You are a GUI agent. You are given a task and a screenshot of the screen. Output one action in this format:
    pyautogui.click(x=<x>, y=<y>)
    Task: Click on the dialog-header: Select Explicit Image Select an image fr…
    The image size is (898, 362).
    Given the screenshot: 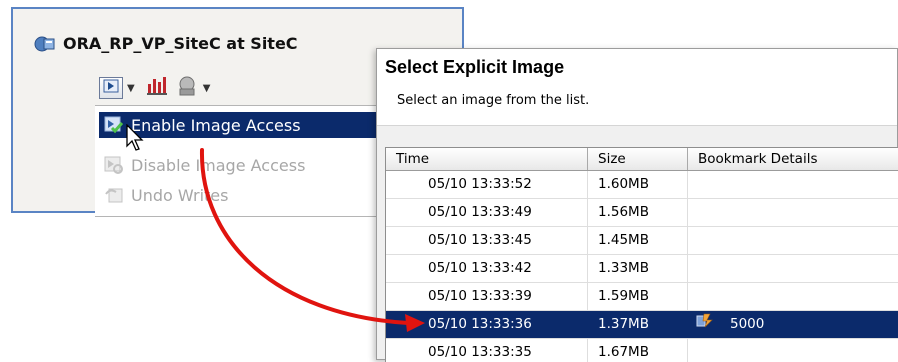 What is the action you would take?
    pyautogui.click(x=637, y=87)
    